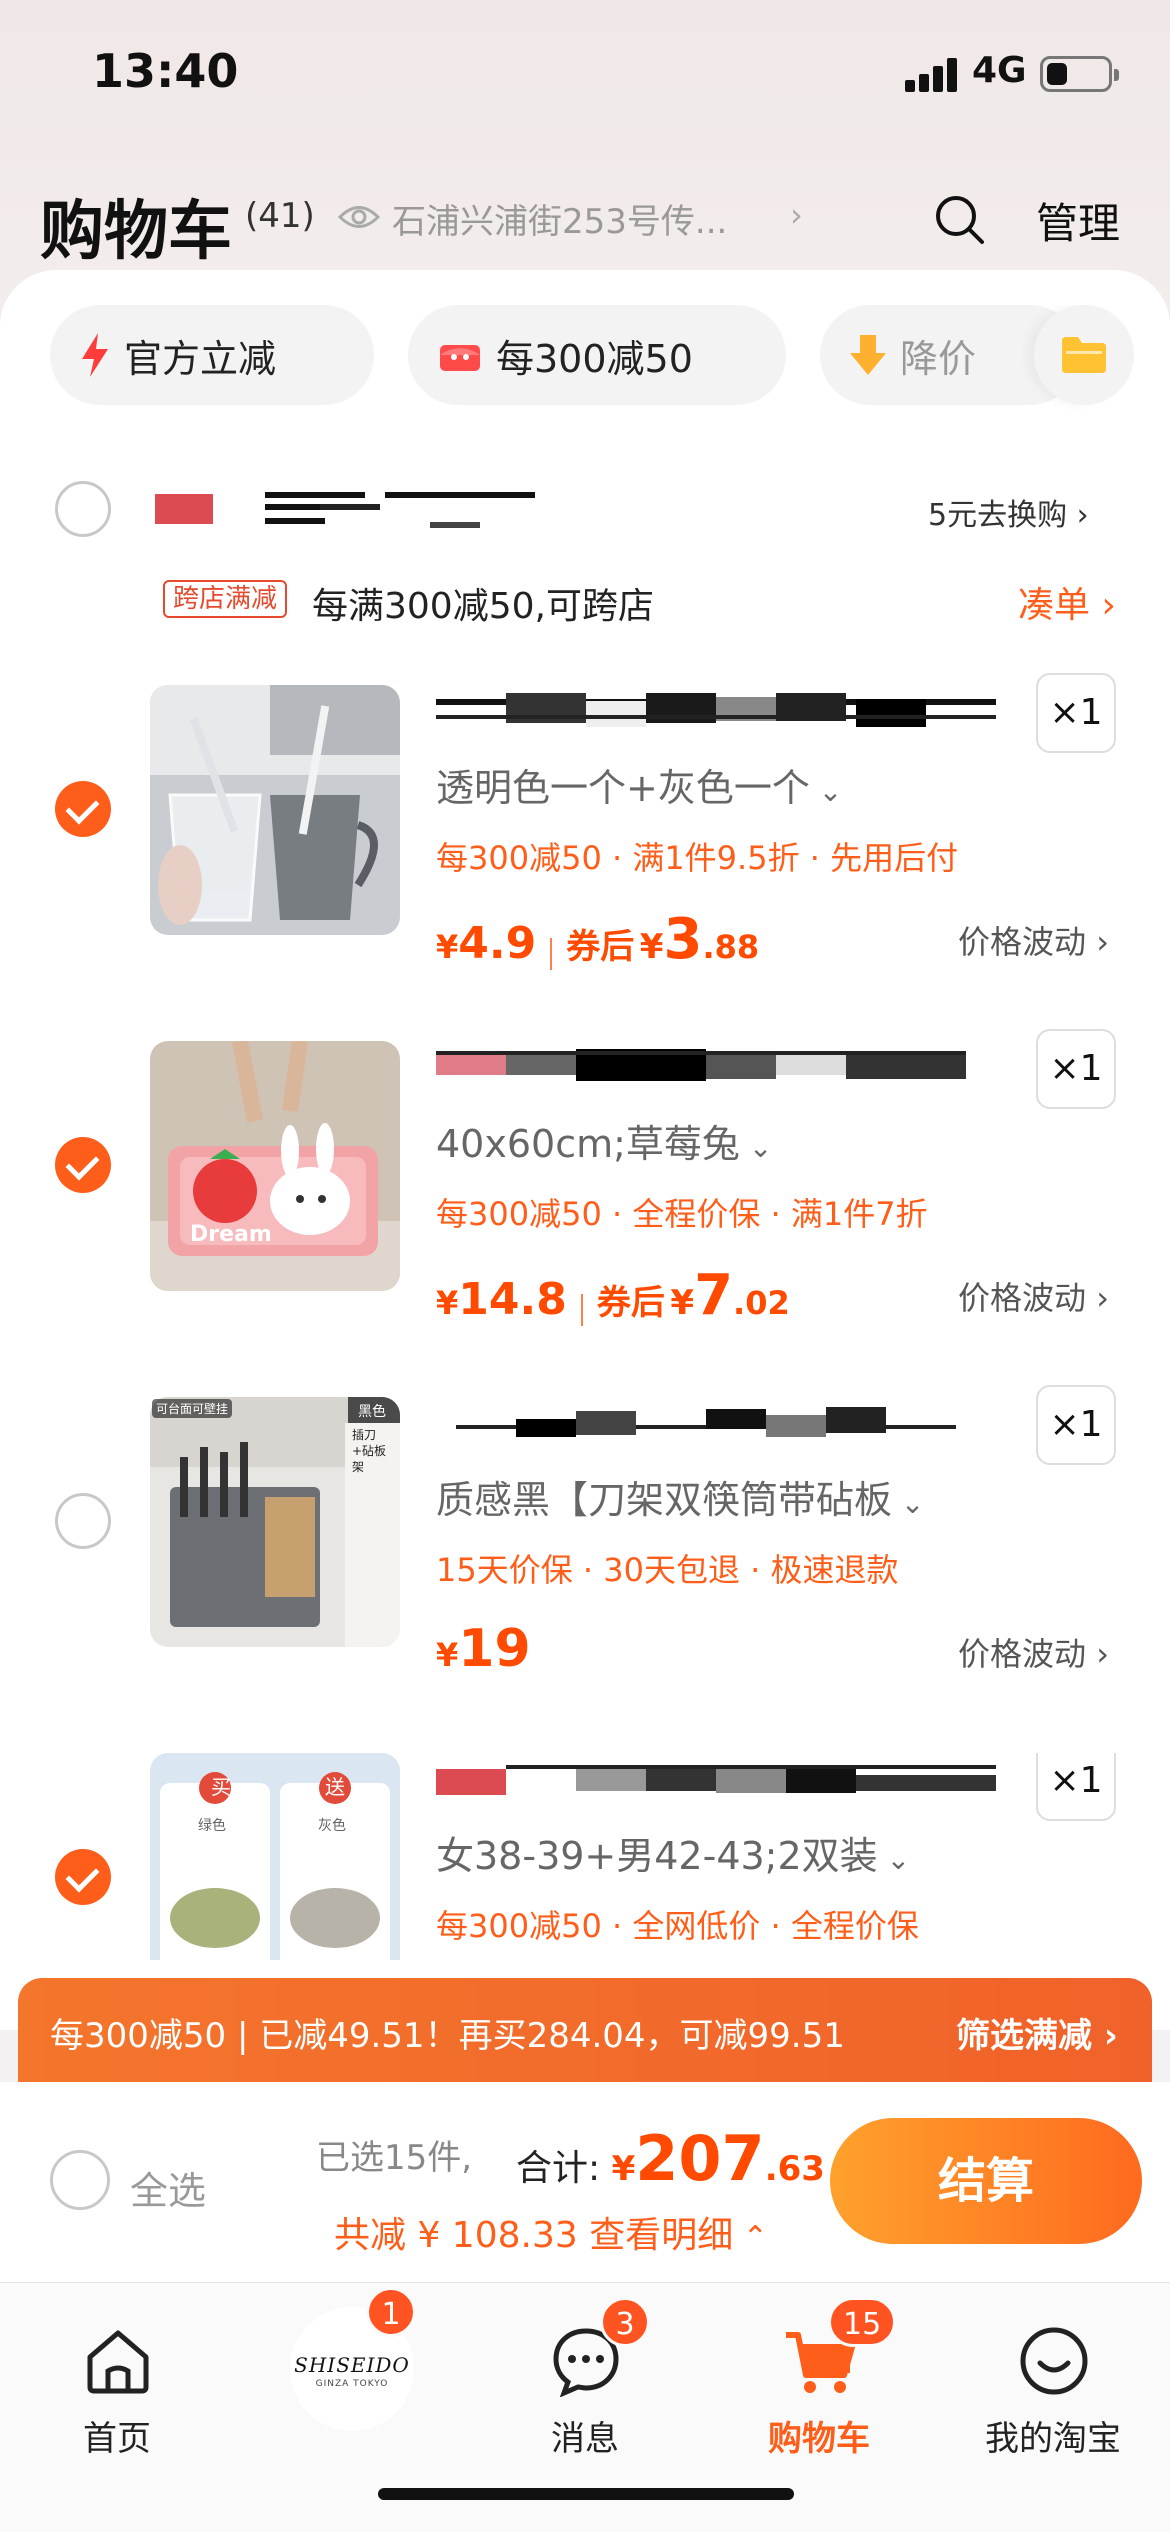 The image size is (1170, 2532). Describe the element at coordinates (165, 71) in the screenshot. I see `status-time: 13:40` at that location.